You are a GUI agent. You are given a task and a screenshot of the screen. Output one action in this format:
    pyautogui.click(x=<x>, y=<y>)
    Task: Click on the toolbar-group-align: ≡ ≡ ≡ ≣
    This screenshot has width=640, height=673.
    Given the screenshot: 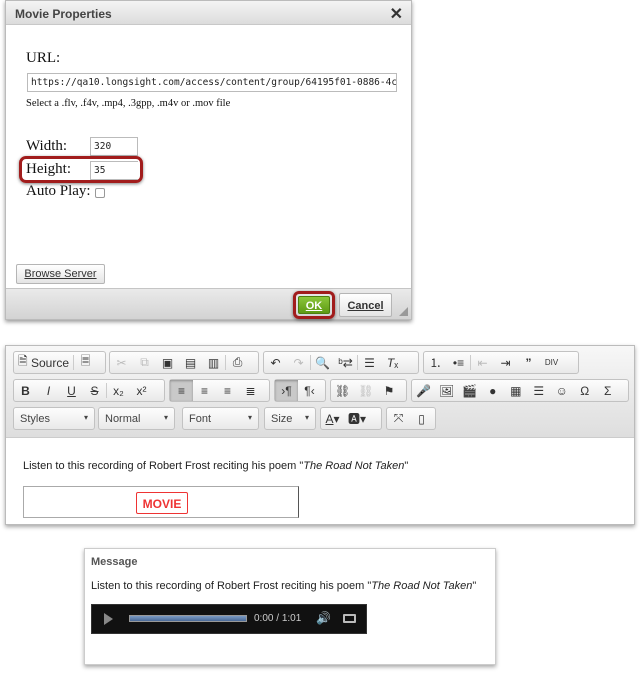 What is the action you would take?
    pyautogui.click(x=219, y=390)
    